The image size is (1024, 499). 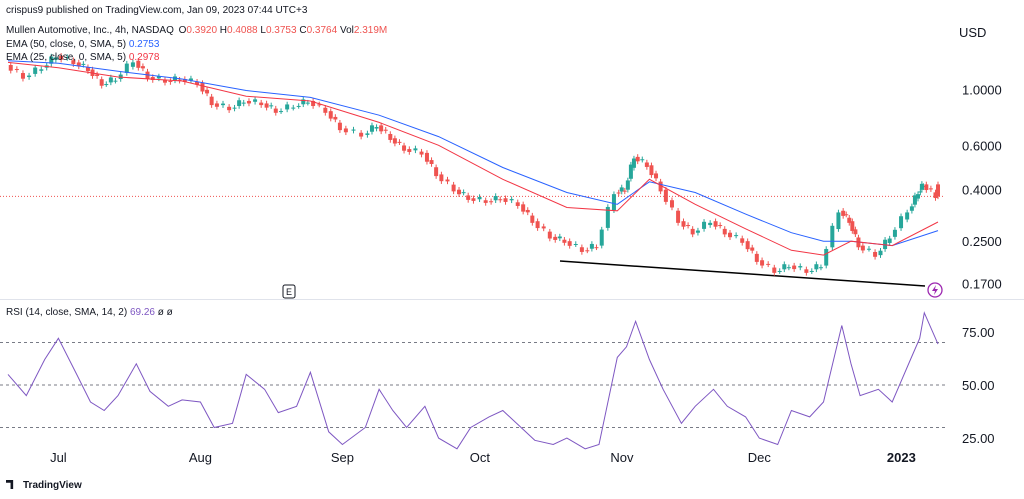 What do you see at coordinates (742, 273) in the screenshot?
I see `trendline-segment` at bounding box center [742, 273].